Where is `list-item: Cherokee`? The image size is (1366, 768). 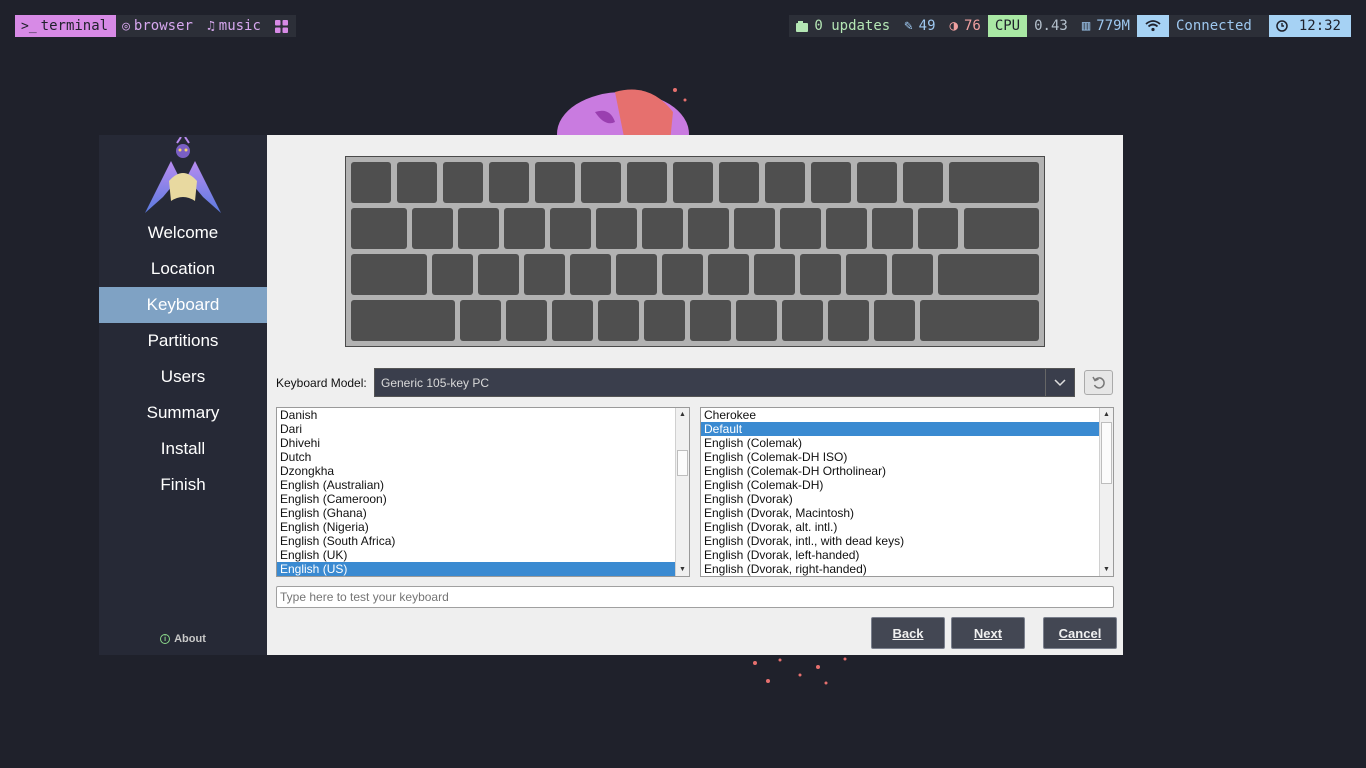 list-item: Cherokee is located at coordinates (900, 415).